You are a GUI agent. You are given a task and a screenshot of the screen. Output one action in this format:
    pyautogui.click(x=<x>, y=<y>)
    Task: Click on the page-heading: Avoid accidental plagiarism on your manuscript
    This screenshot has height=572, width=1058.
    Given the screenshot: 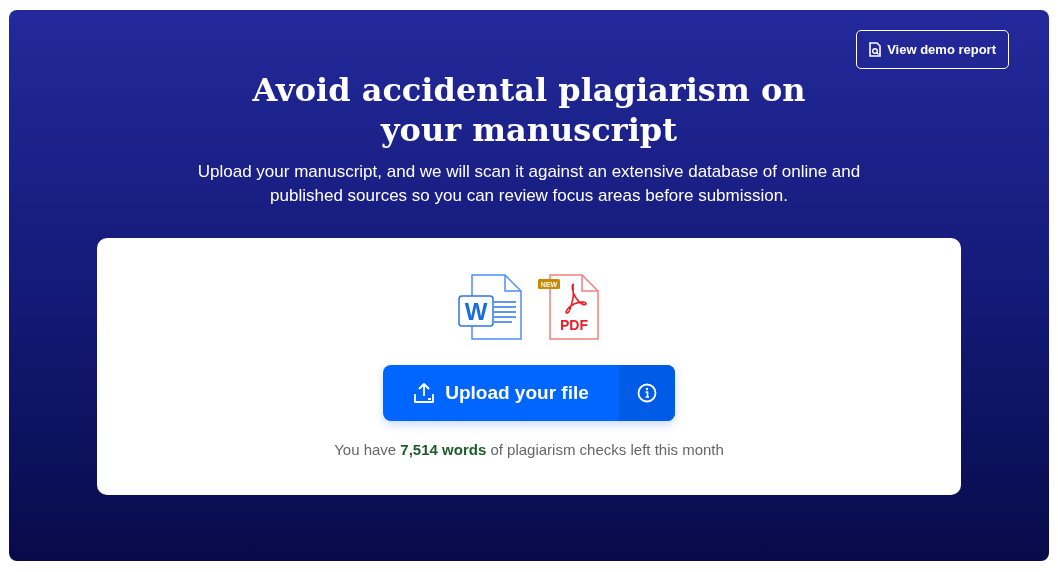 What is the action you would take?
    pyautogui.click(x=529, y=110)
    